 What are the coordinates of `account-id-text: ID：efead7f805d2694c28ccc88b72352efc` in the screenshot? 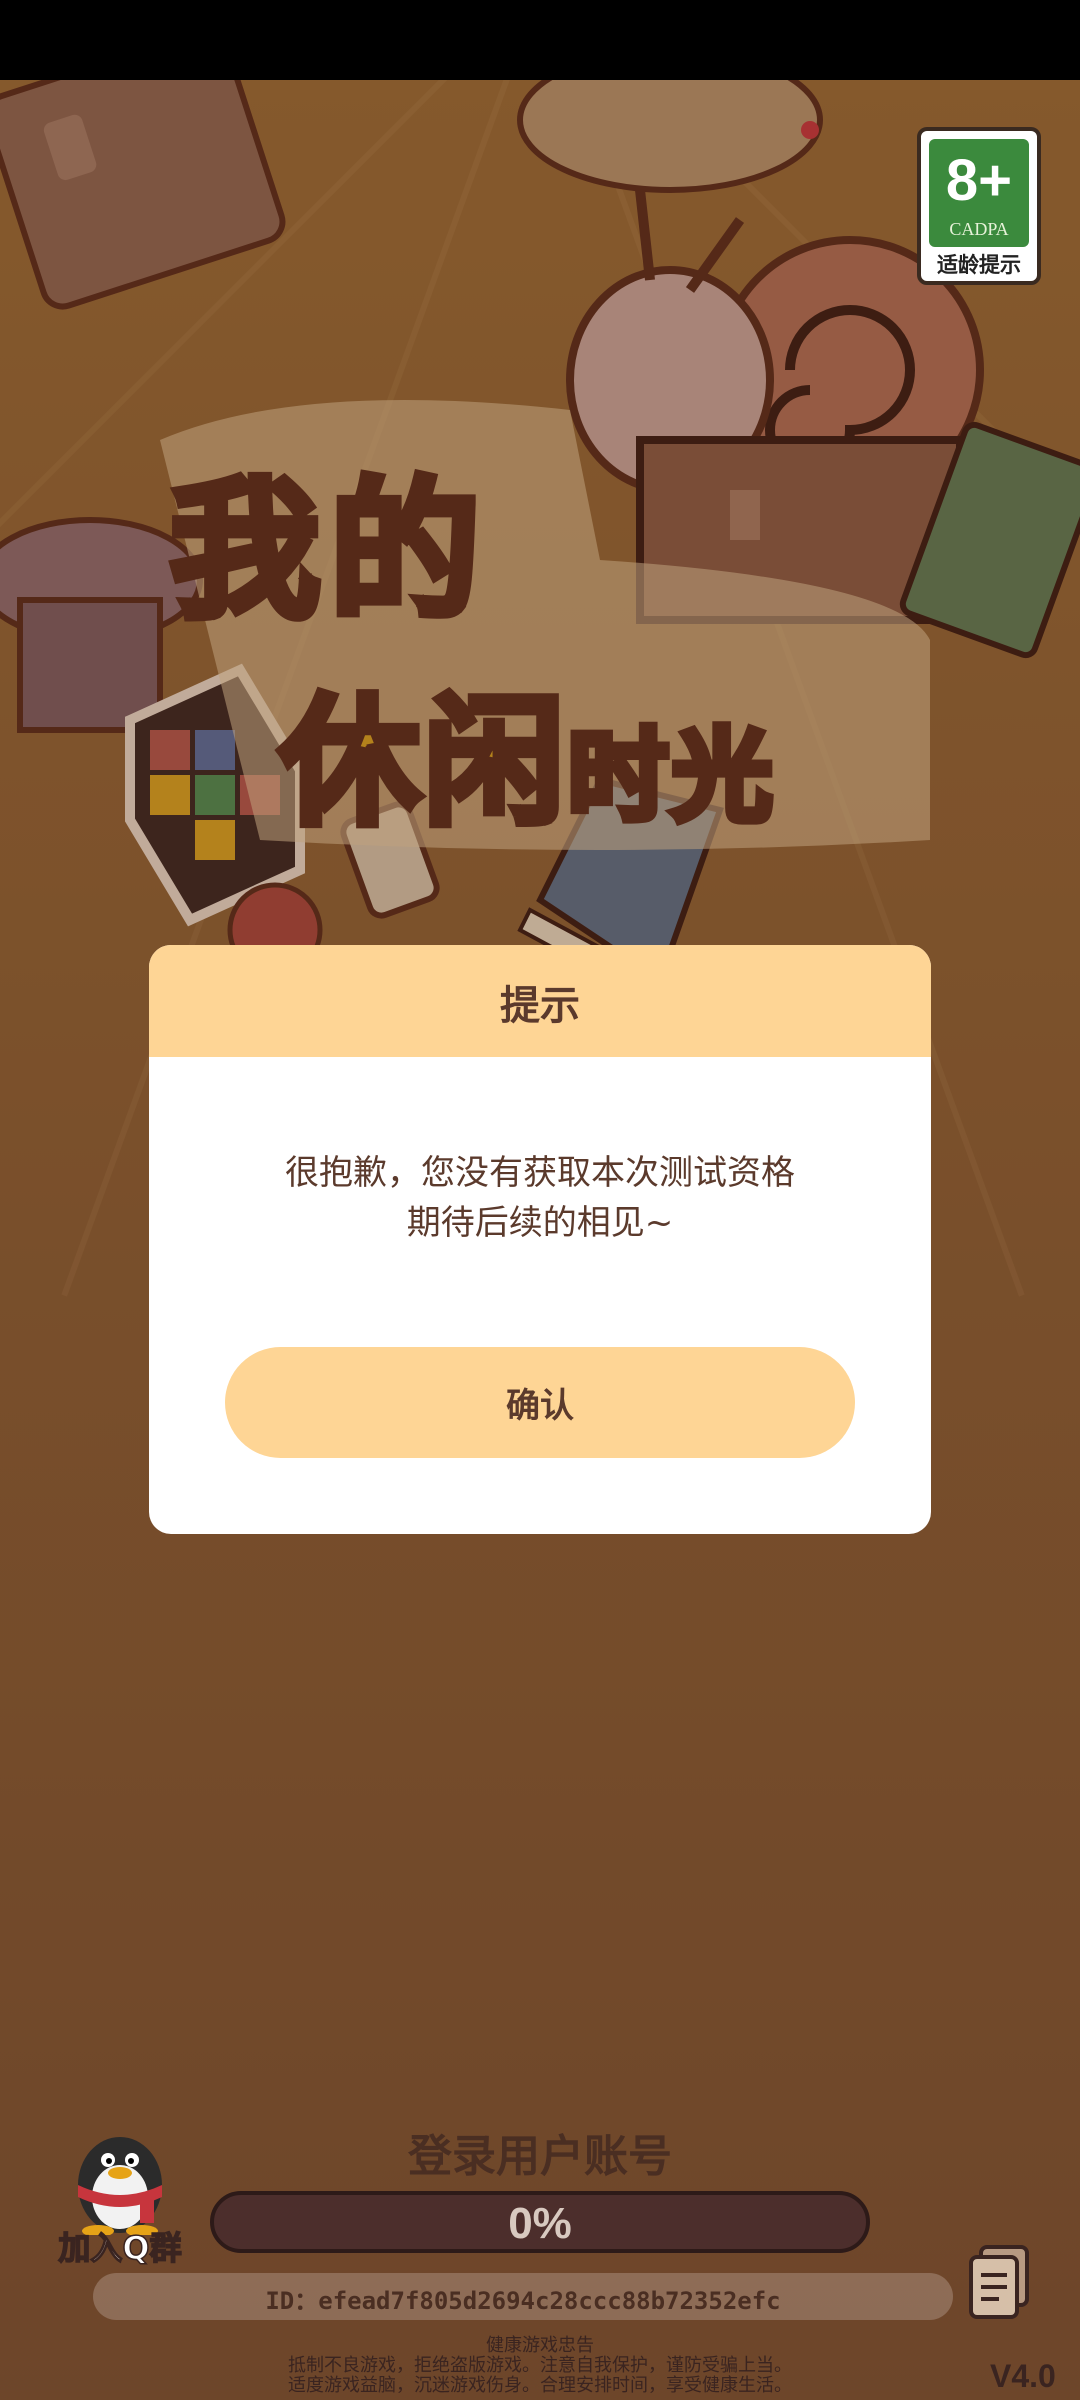 It's located at (523, 2301).